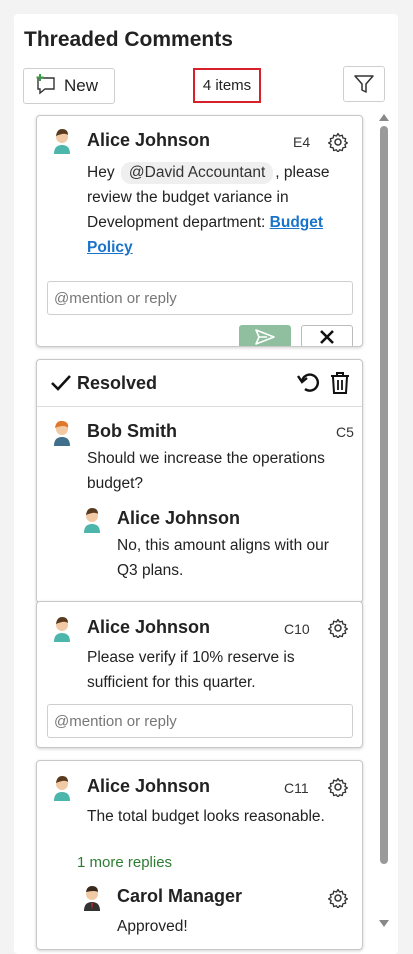  I want to click on close-icon, so click(327, 337).